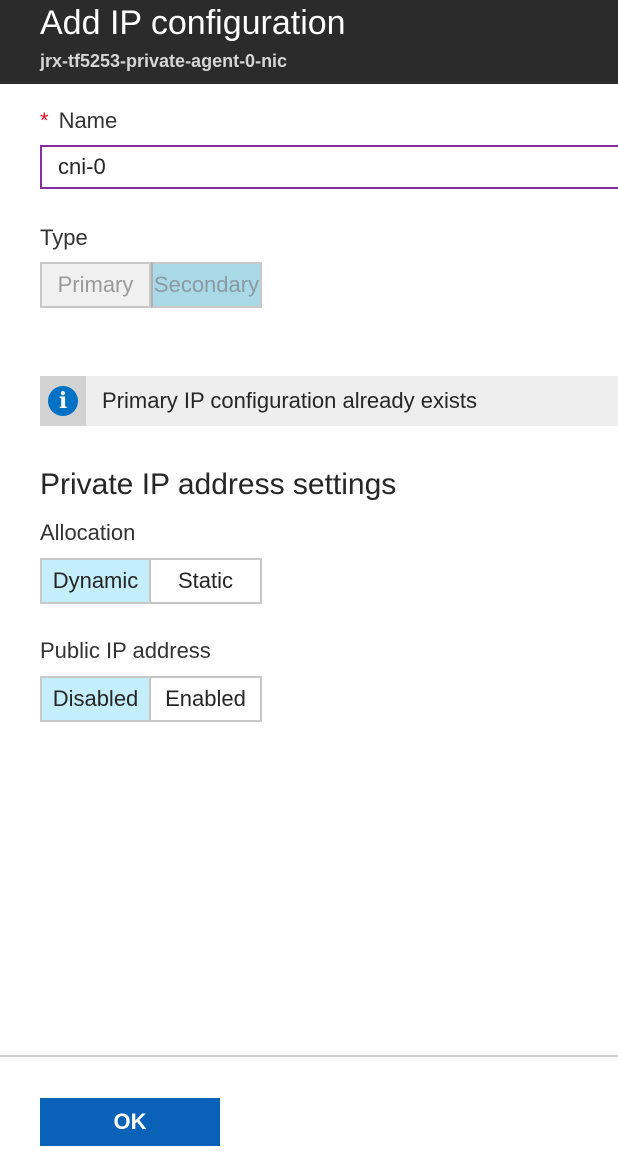  Describe the element at coordinates (164, 61) in the screenshot. I see `page-subtitle: jrx-tf5253-private-agent-0-nic` at that location.